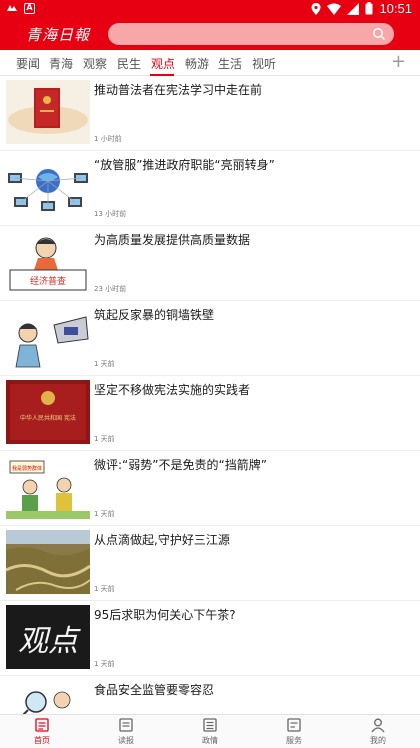 This screenshot has width=420, height=748. I want to click on signal-icon, so click(353, 8).